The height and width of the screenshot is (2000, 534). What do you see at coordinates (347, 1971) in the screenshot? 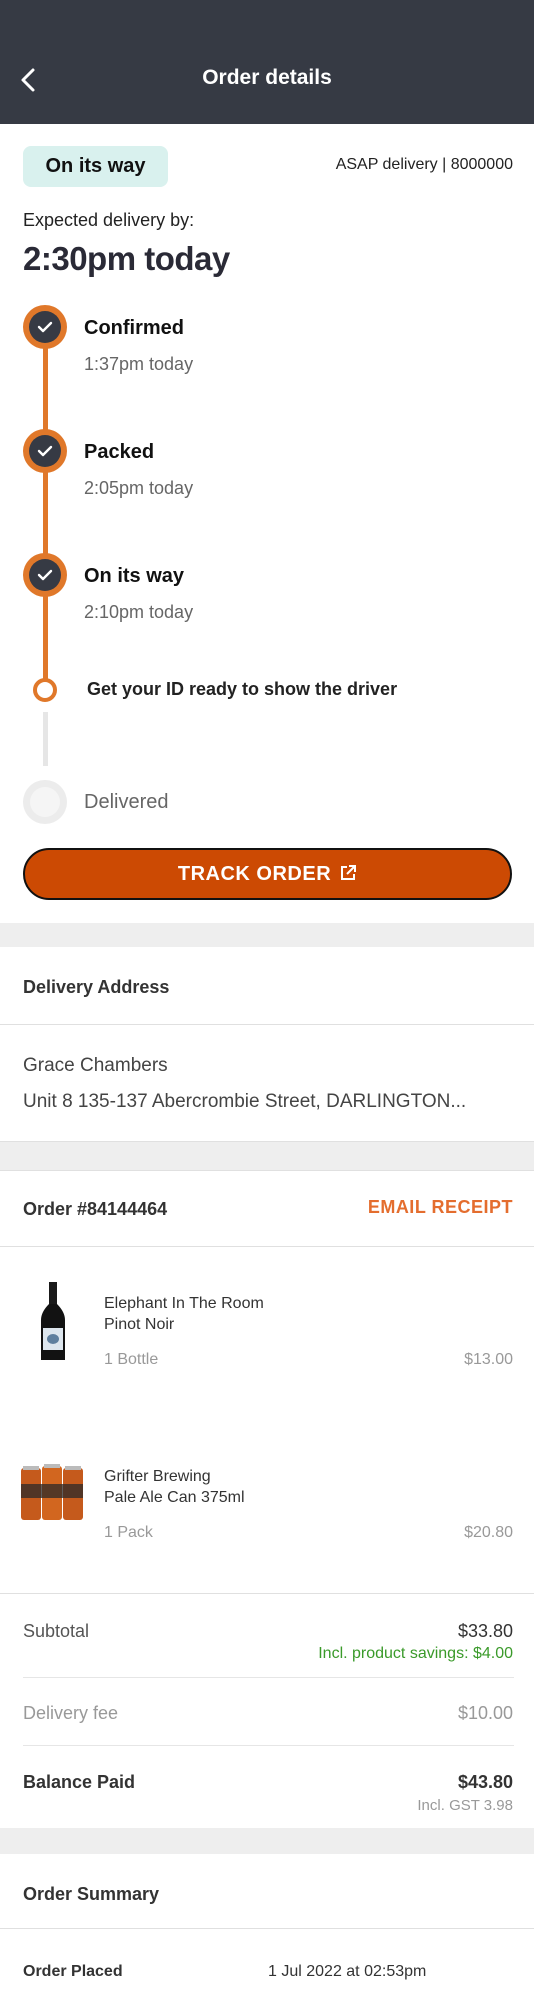
I see `order-placed-value: 1 Jul 2022 at 02:53pm` at bounding box center [347, 1971].